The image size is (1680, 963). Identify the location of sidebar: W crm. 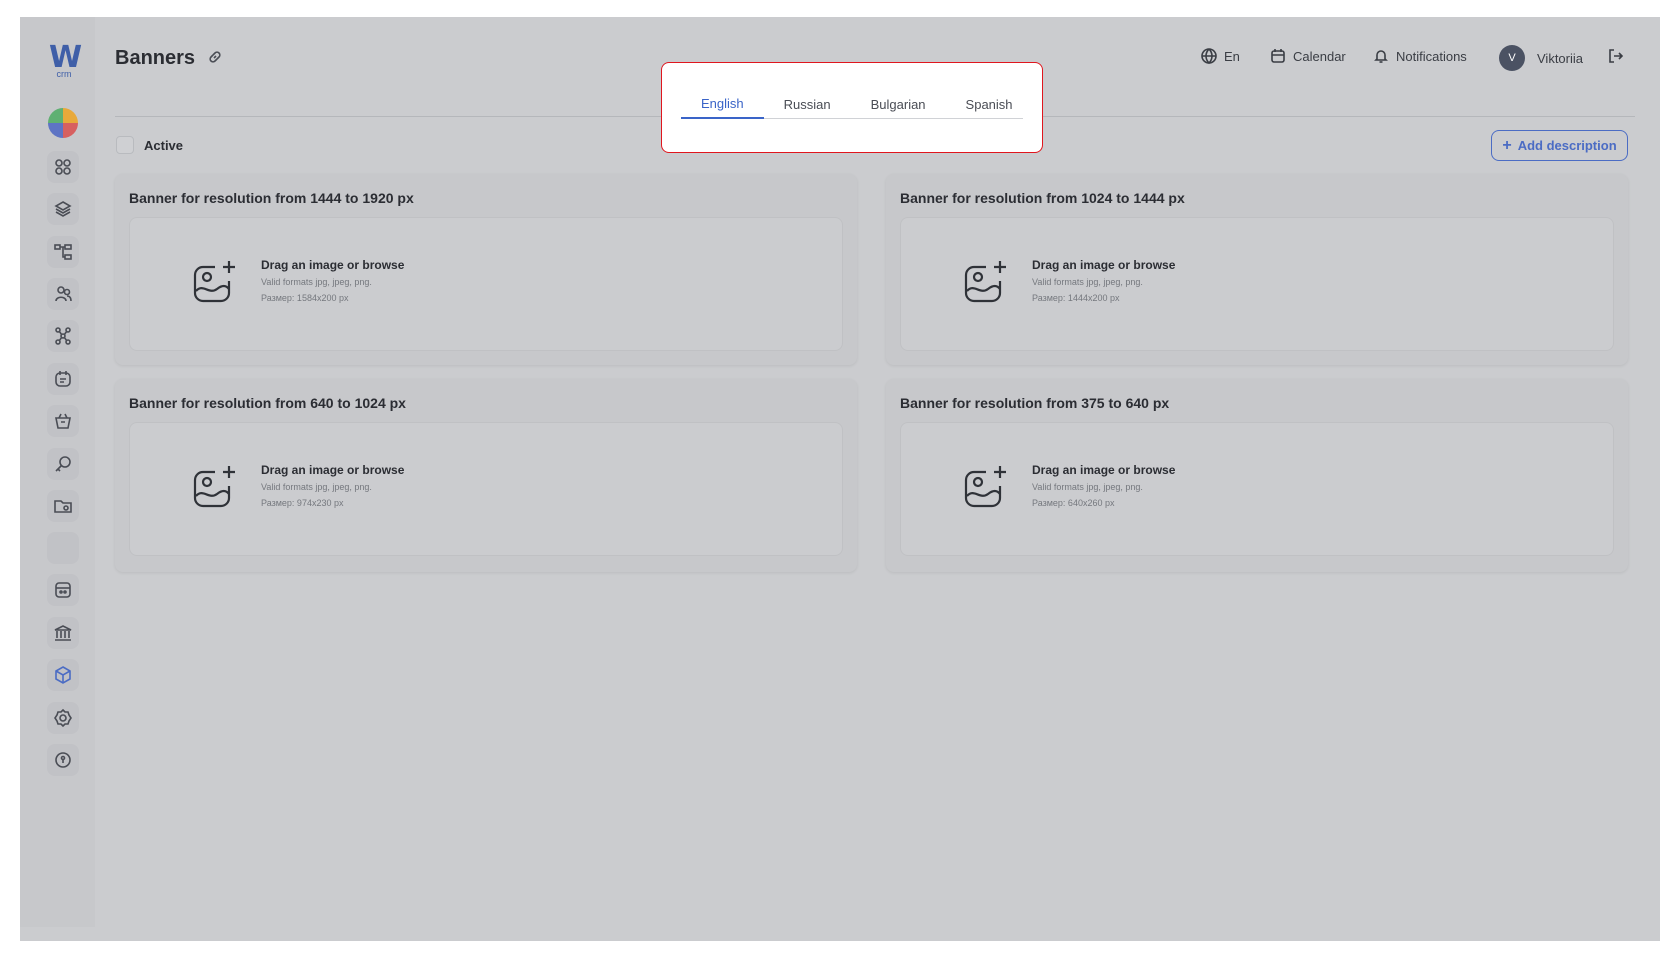
(57, 472).